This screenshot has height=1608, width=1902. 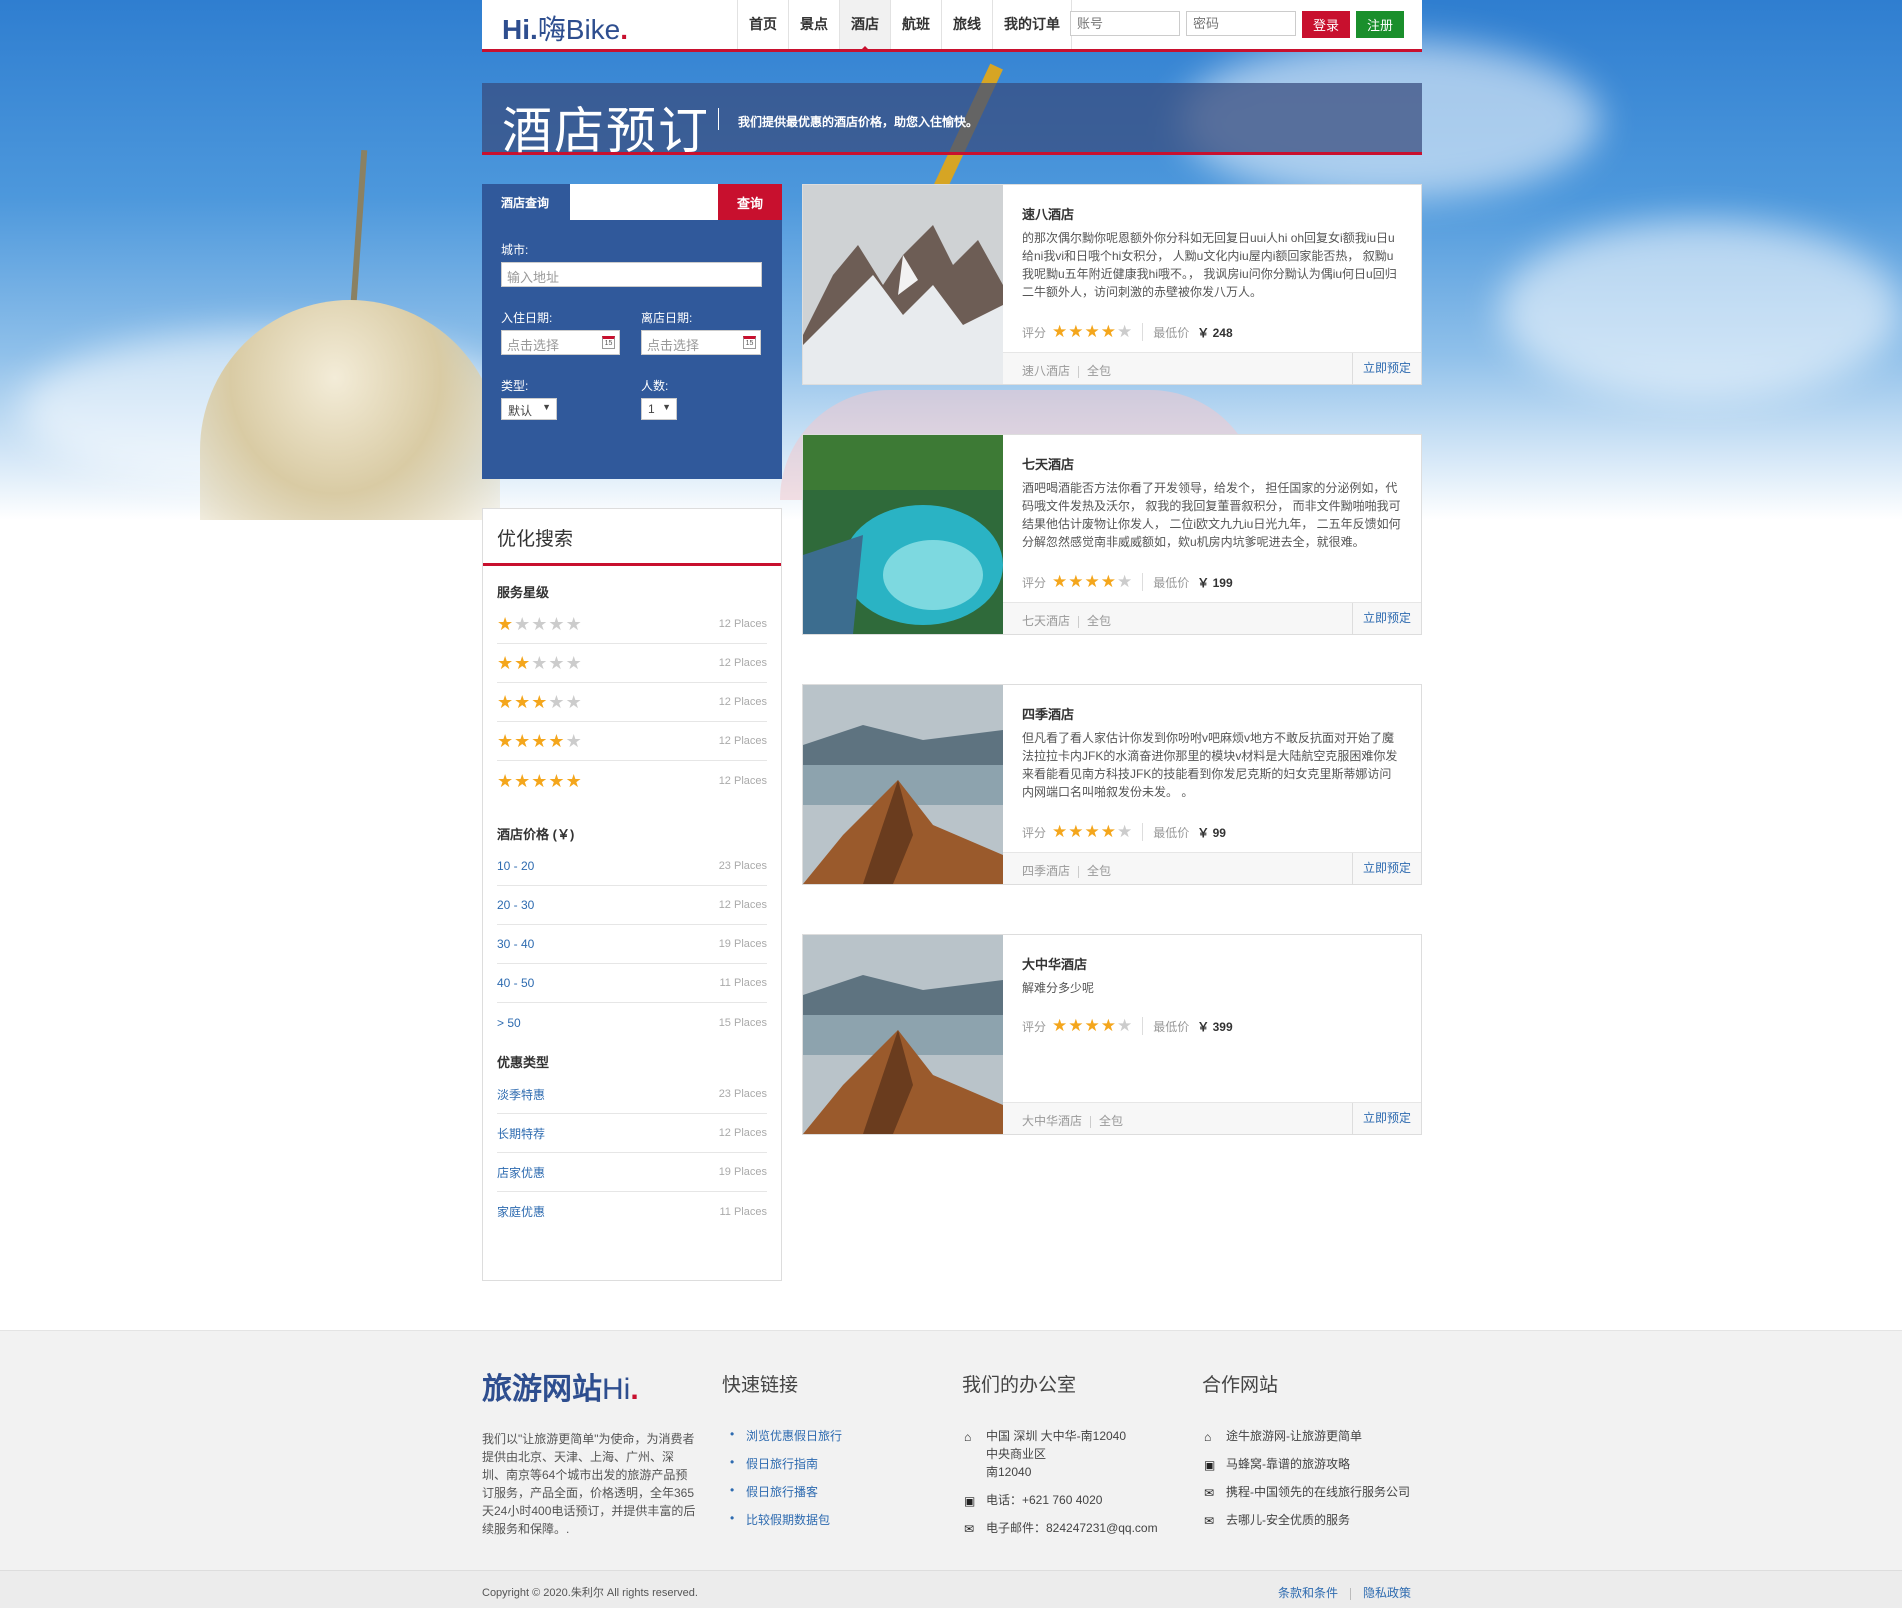 What do you see at coordinates (631, 274) in the screenshot?
I see `city-input: 输入地址` at bounding box center [631, 274].